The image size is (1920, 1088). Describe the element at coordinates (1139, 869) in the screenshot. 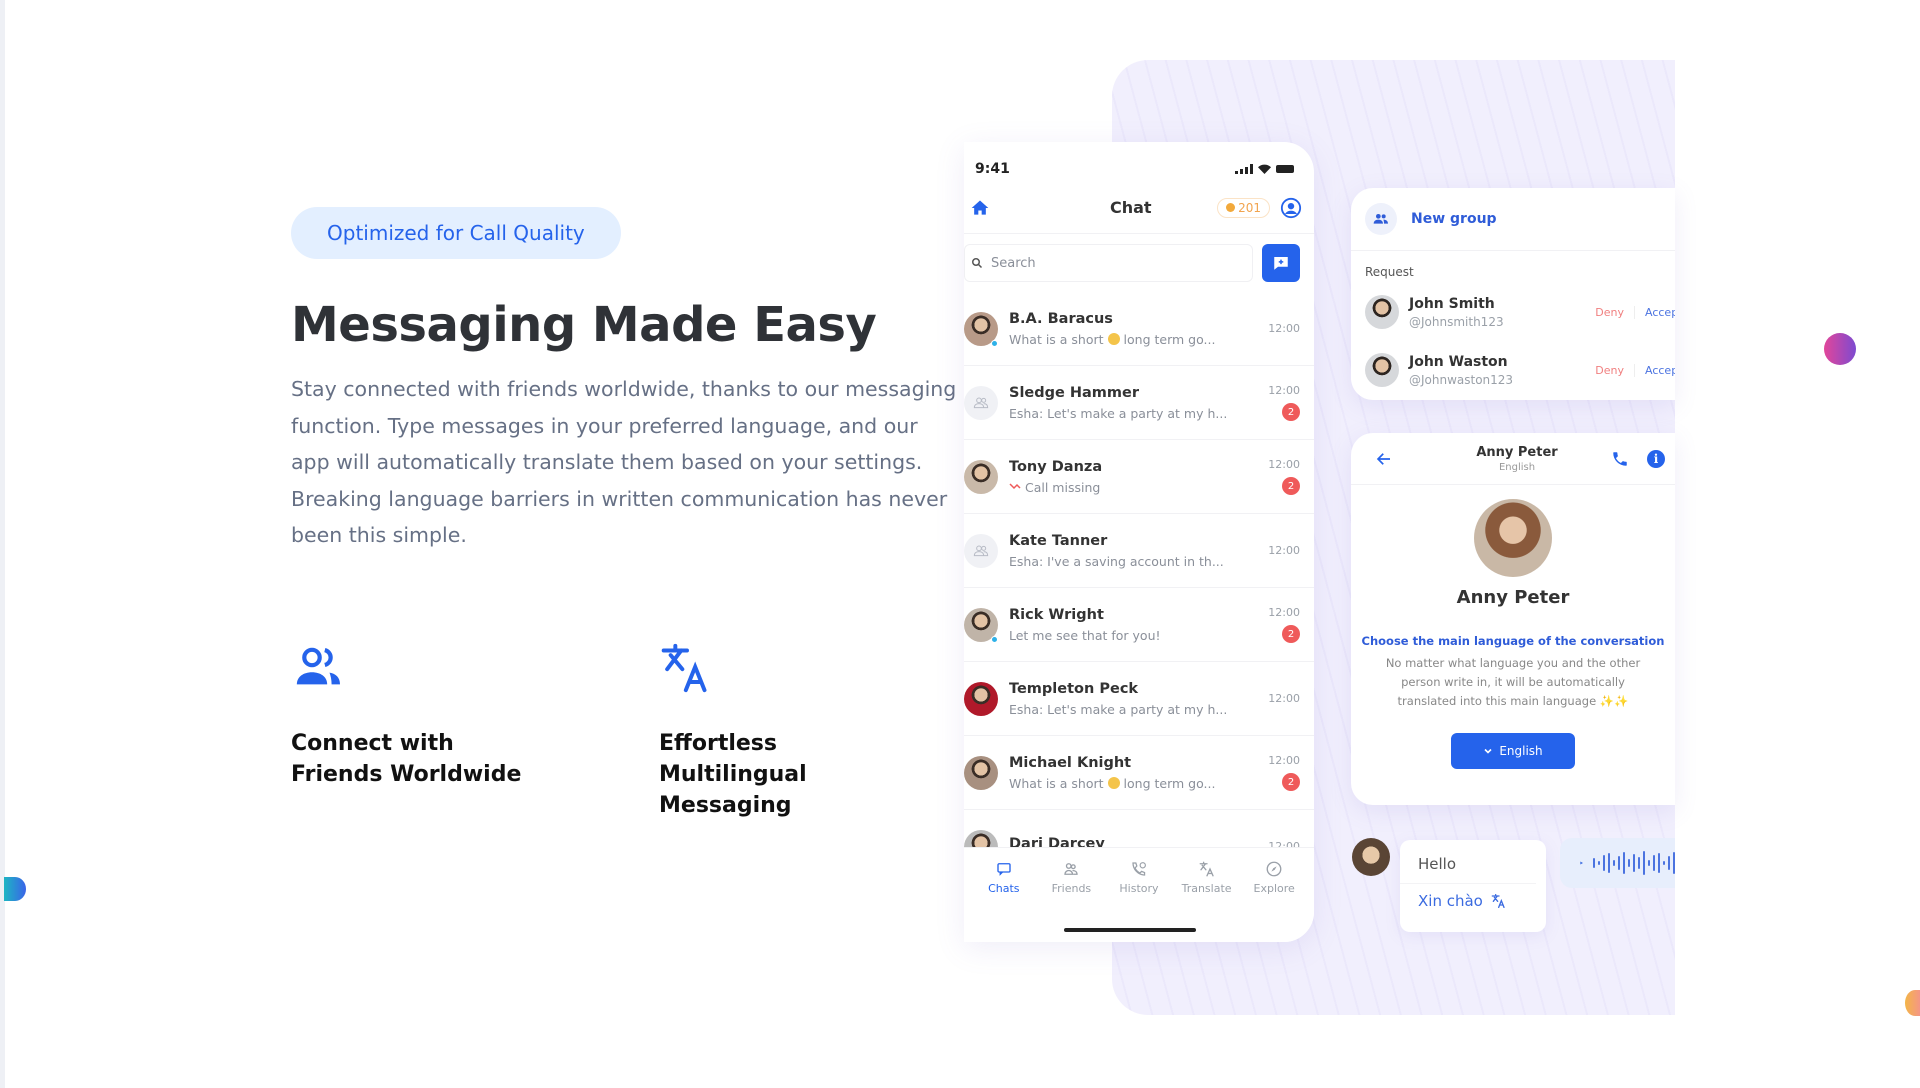

I see `call-history-icon` at that location.